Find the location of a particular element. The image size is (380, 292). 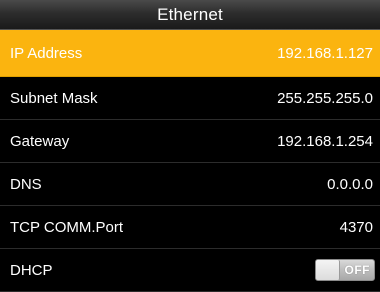

setting-value: 0.0.0.0 is located at coordinates (350, 184).